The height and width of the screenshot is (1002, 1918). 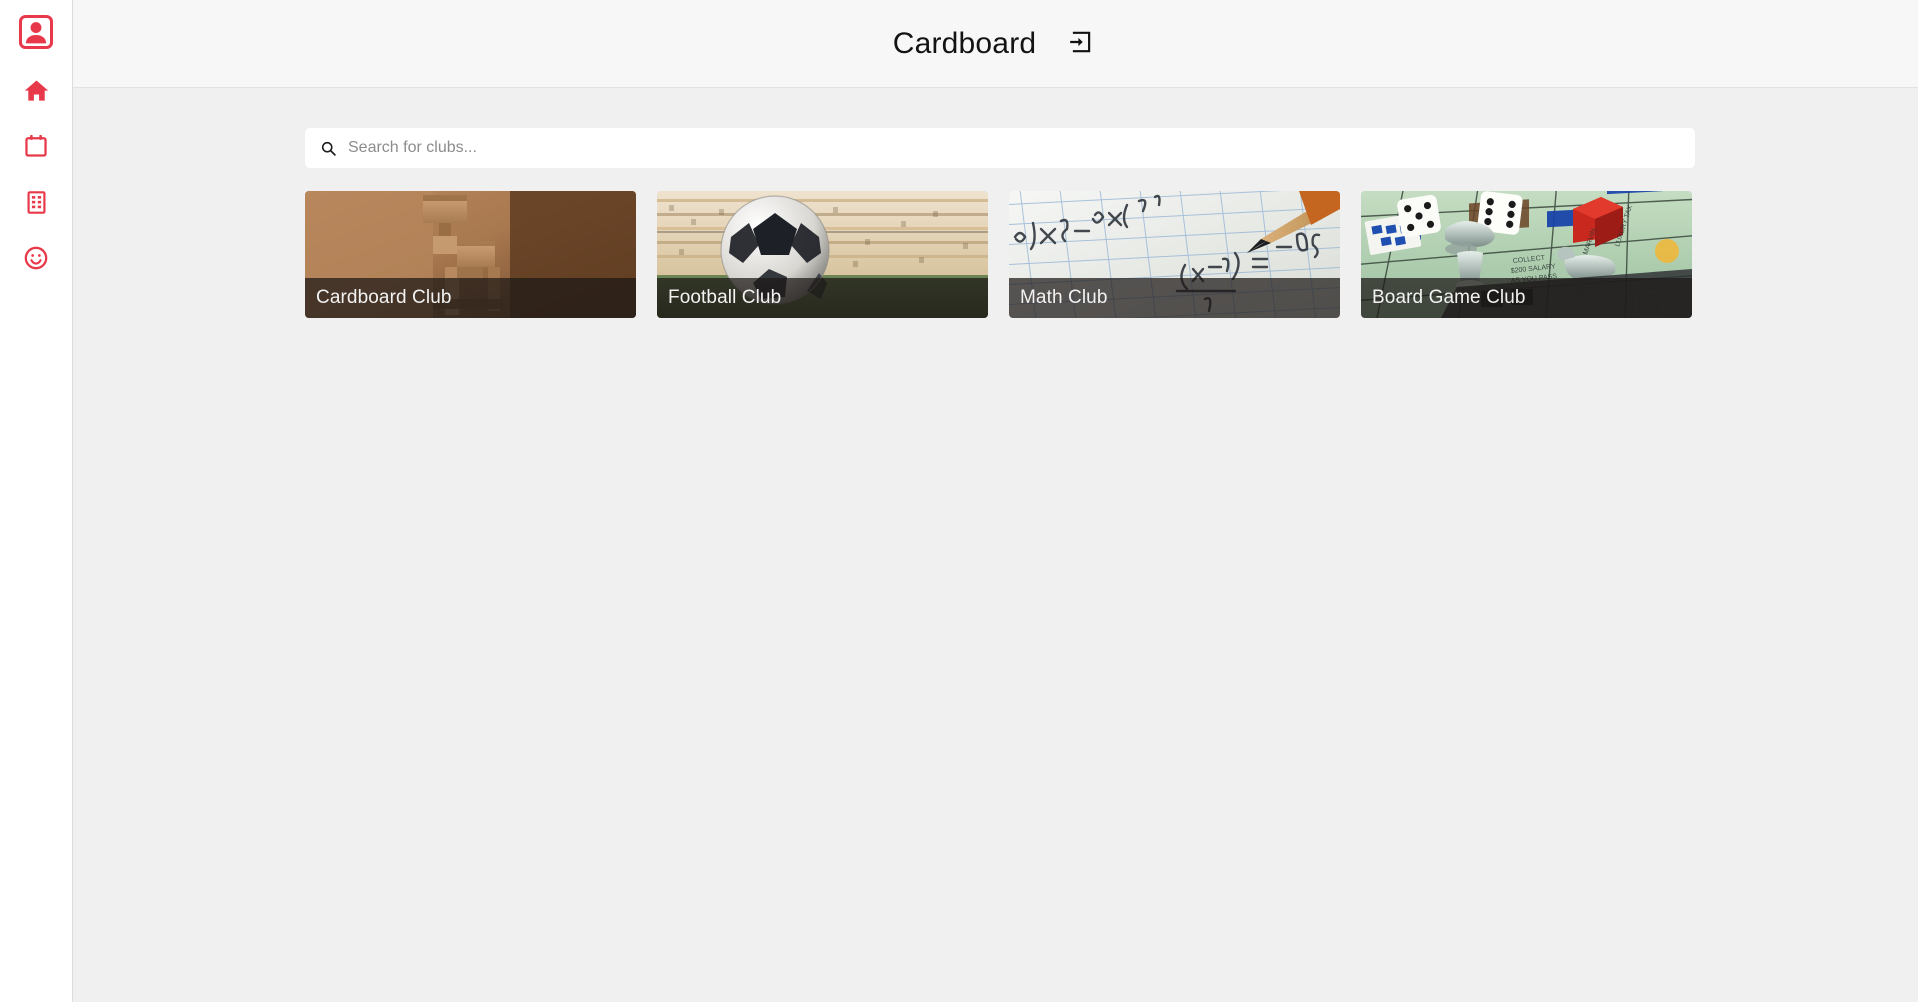 What do you see at coordinates (1013, 148) in the screenshot?
I see `search-input` at bounding box center [1013, 148].